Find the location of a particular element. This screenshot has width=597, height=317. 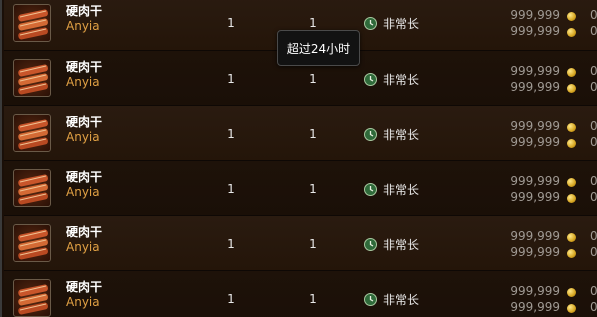

tooltip-text: 超过24小时 is located at coordinates (318, 48).